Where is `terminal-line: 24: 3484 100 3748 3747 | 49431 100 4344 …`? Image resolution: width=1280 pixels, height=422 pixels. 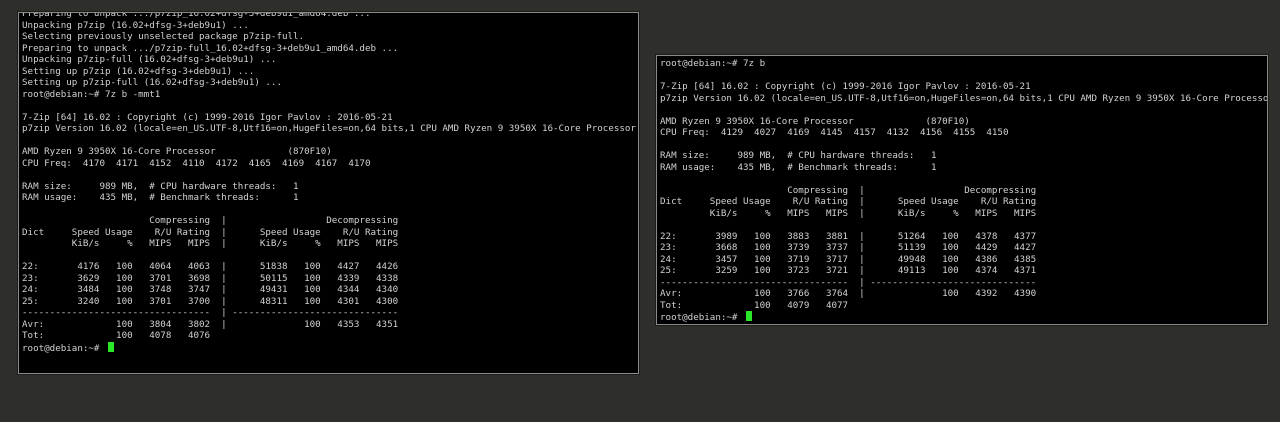
terminal-line: 24: 3484 100 3748 3747 | 49431 100 4344 … is located at coordinates (210, 289).